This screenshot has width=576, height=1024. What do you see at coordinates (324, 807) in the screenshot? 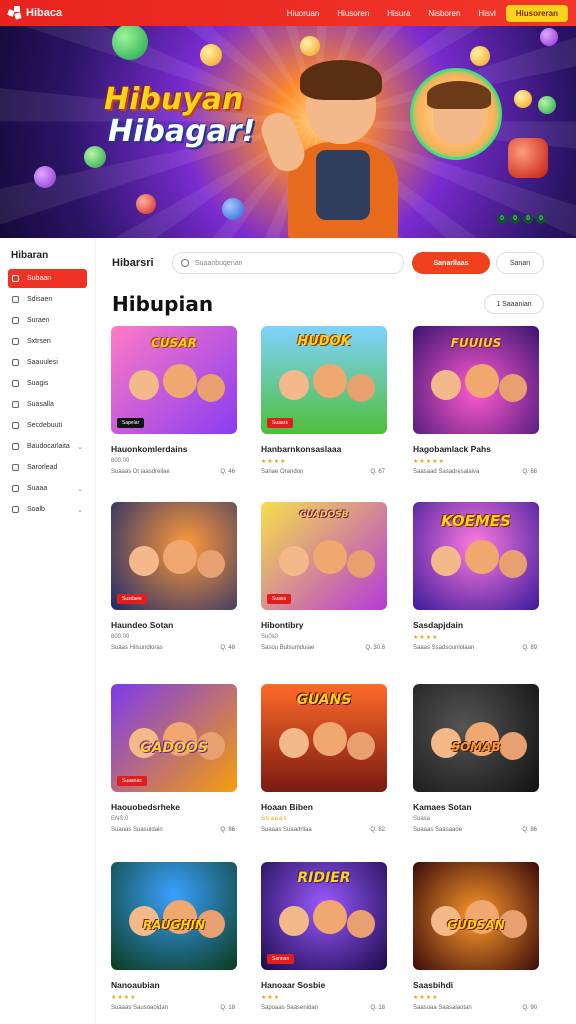
I see `game-title: Hoaan Biben` at bounding box center [324, 807].